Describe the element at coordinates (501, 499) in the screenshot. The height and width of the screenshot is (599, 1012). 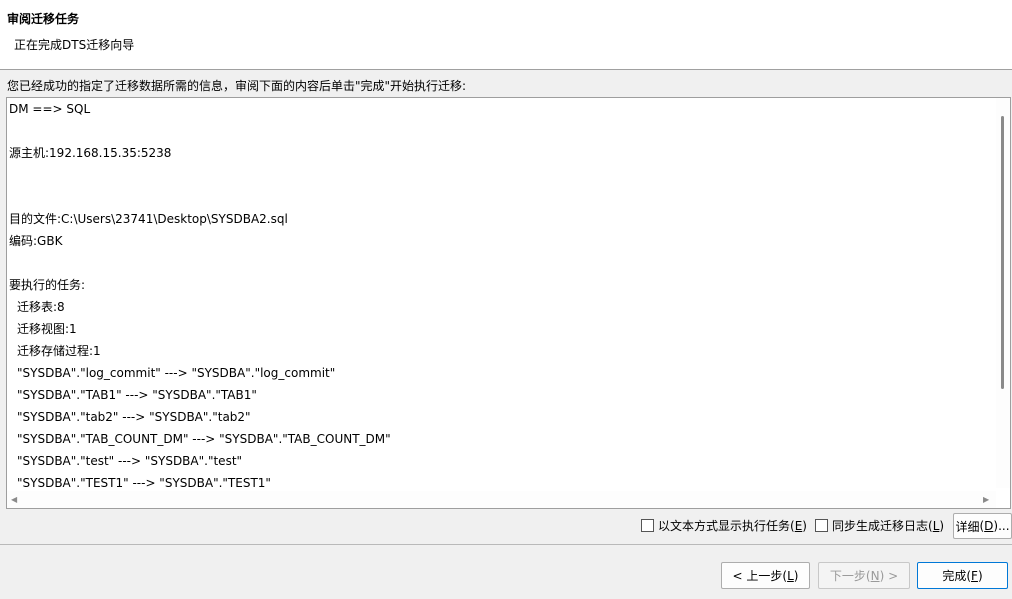
I see `horizontal-scrollbar: ◀ ▶` at that location.